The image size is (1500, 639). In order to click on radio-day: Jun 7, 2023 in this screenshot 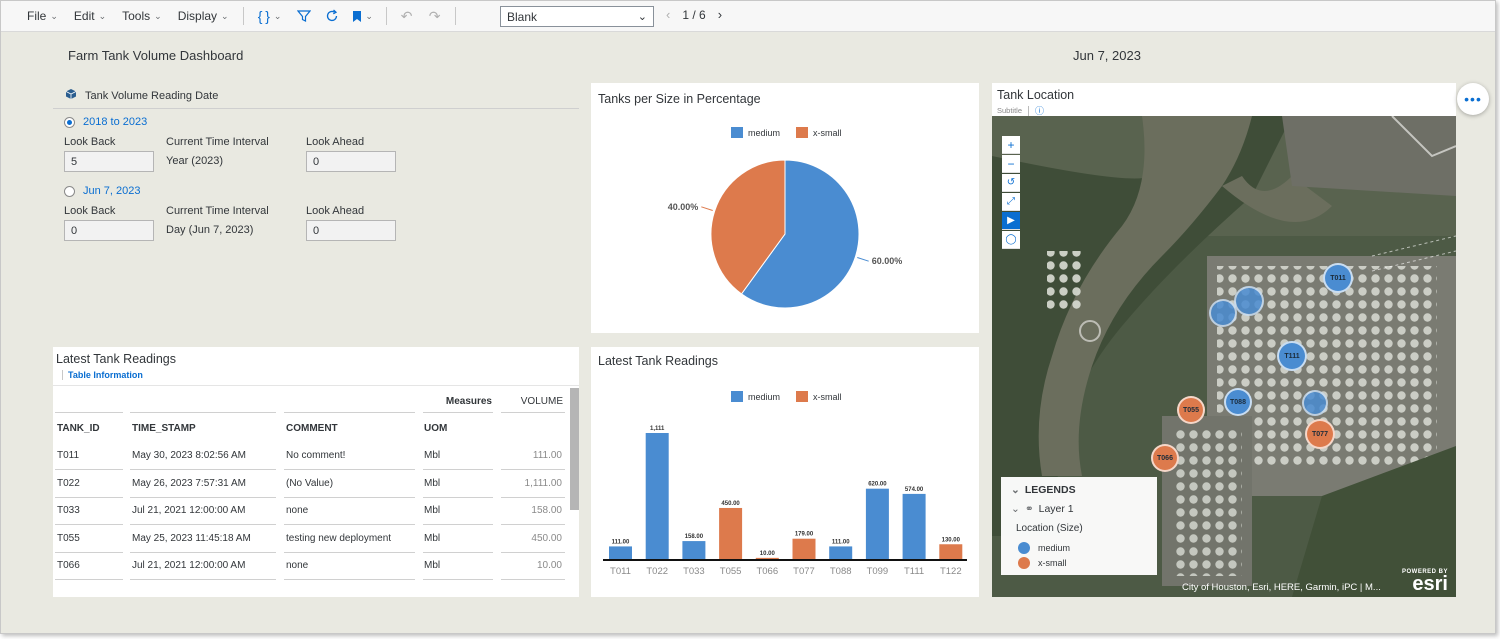, I will do `click(102, 191)`.